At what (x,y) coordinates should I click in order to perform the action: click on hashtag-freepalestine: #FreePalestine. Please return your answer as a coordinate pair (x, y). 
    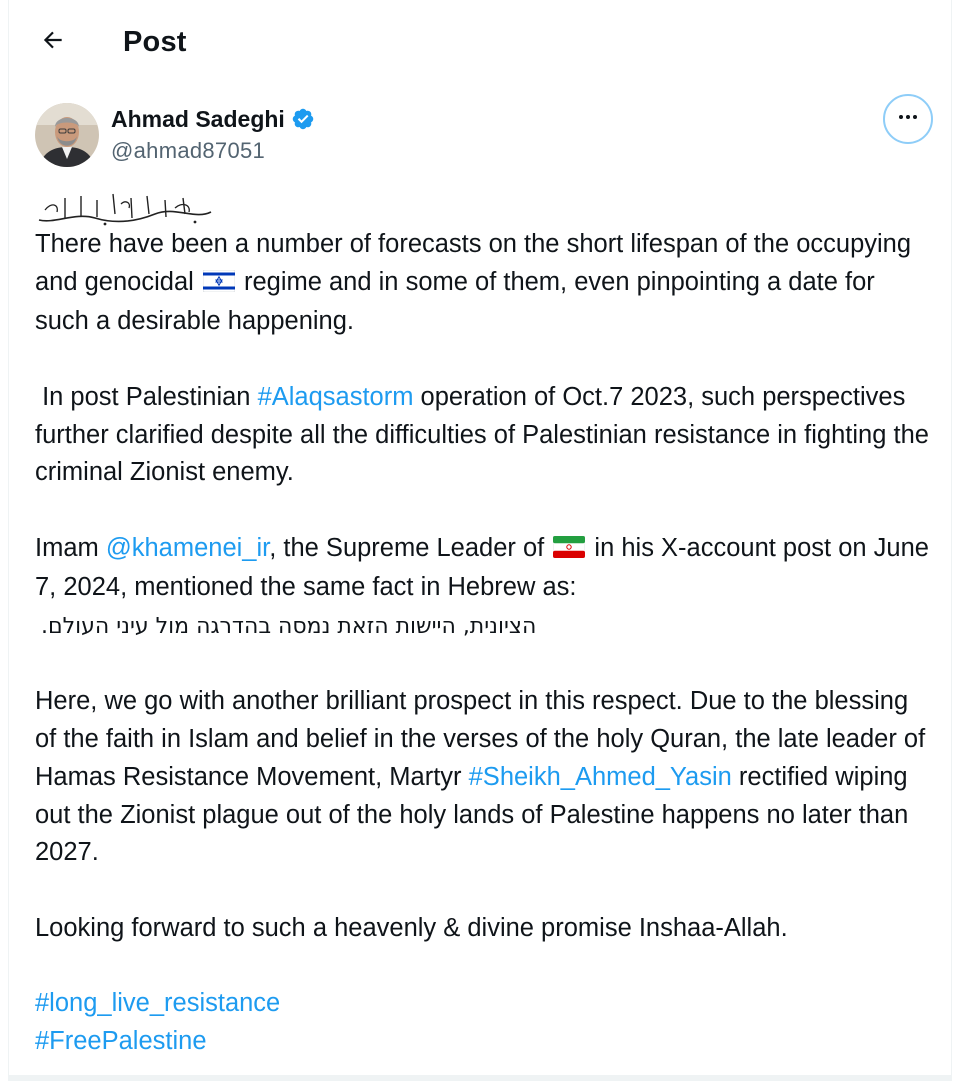
    Looking at the image, I should click on (121, 1041).